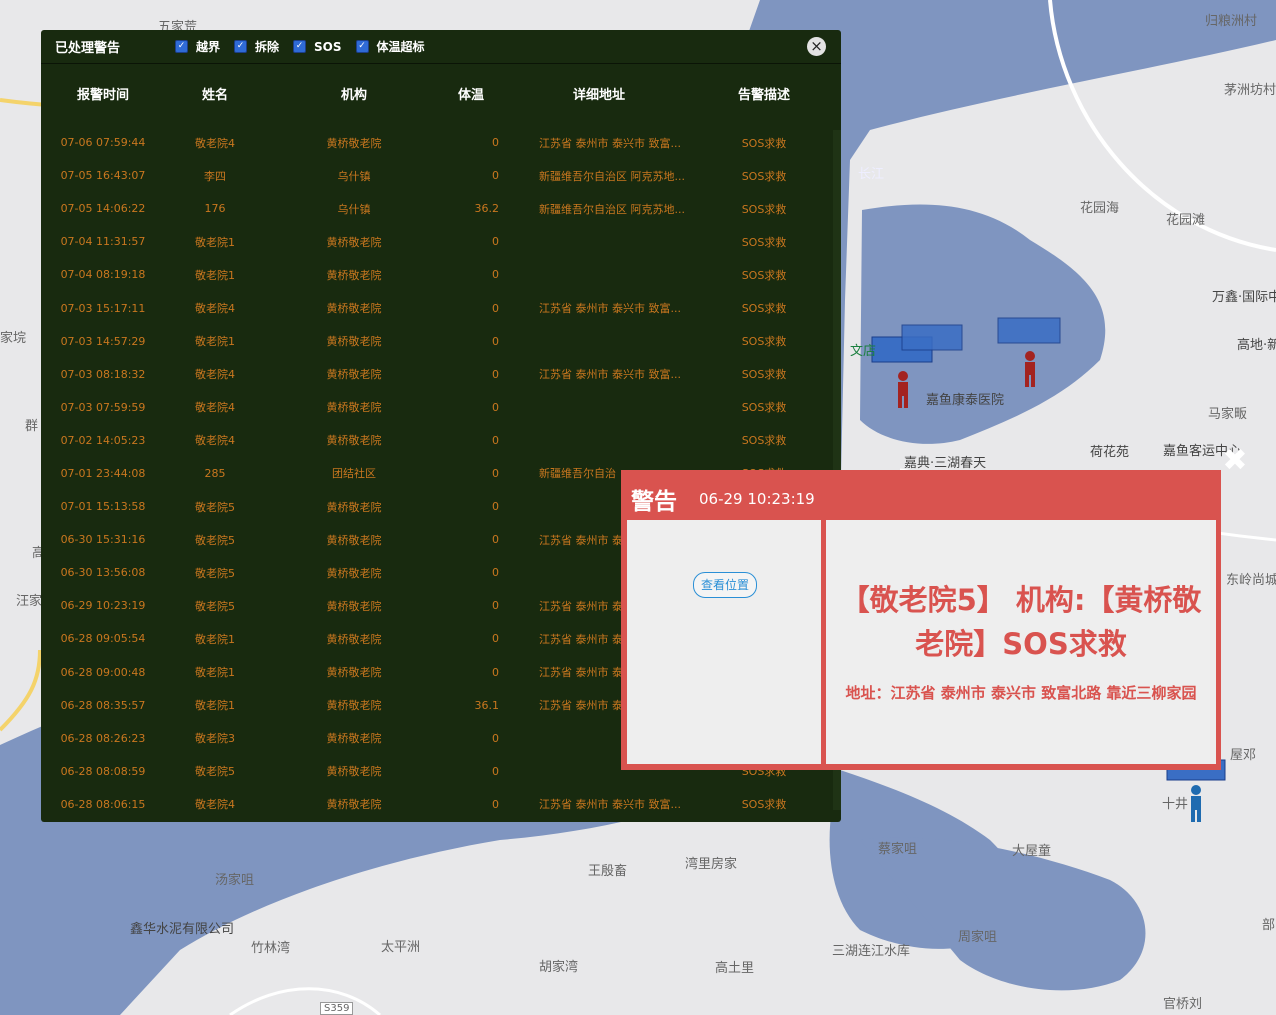 This screenshot has height=1015, width=1276. Describe the element at coordinates (1235, 461) in the screenshot. I see `close-icon: ✖` at that location.